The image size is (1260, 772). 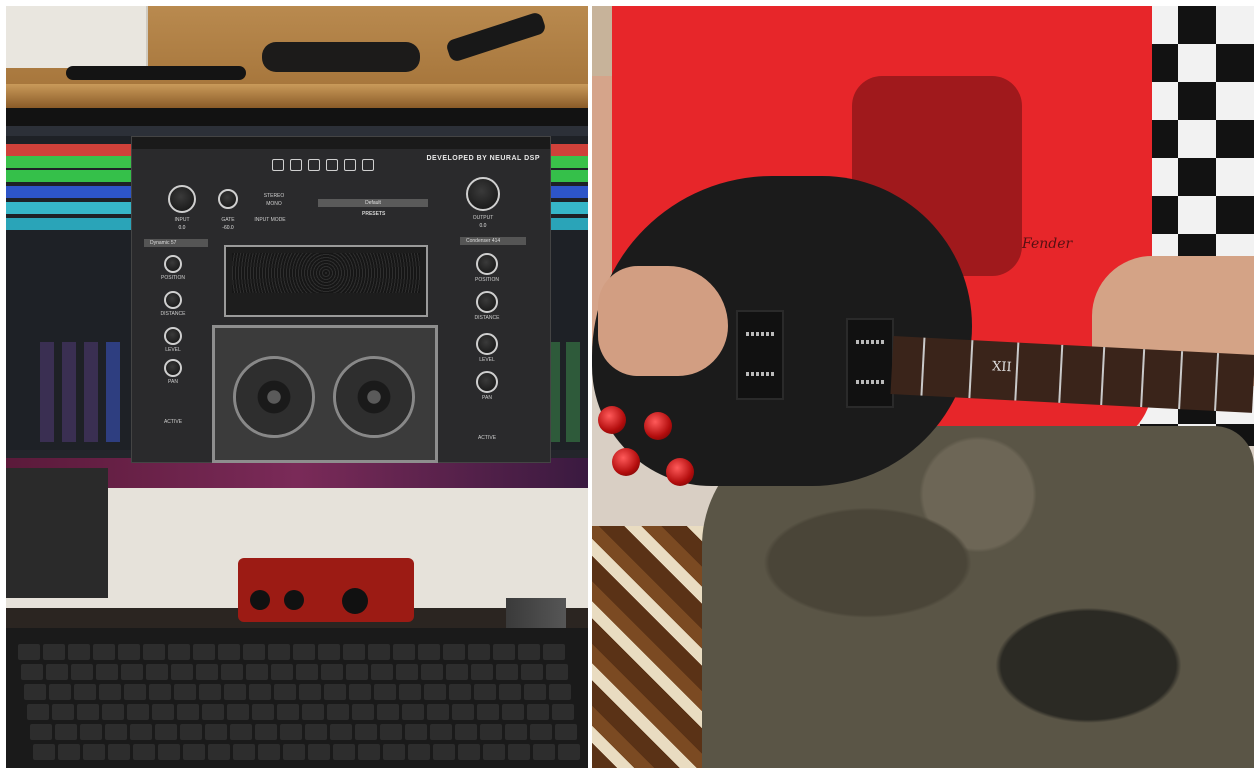 What do you see at coordinates (325, 394) in the screenshot?
I see `speaker-cabinet-graphic` at bounding box center [325, 394].